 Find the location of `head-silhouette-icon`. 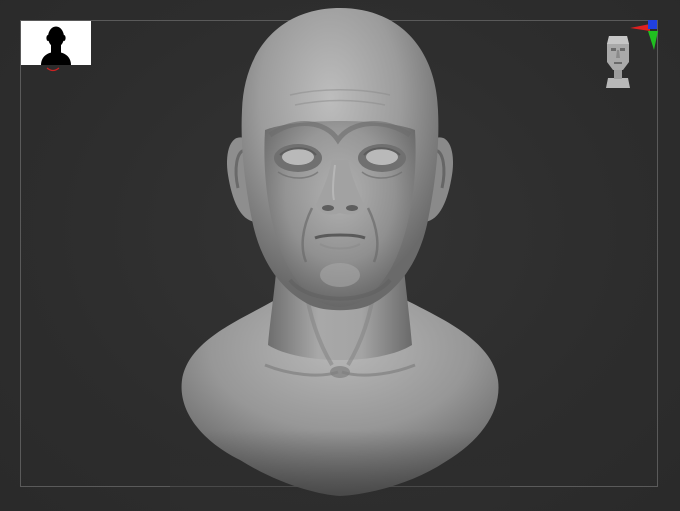

head-silhouette-icon is located at coordinates (56, 43).